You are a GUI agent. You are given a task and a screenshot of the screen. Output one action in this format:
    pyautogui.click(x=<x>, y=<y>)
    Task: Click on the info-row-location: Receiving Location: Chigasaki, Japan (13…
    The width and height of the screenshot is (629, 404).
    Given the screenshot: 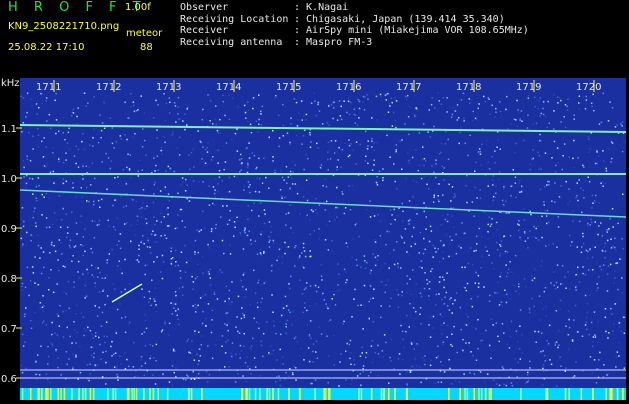 What is the action you would take?
    pyautogui.click(x=342, y=19)
    